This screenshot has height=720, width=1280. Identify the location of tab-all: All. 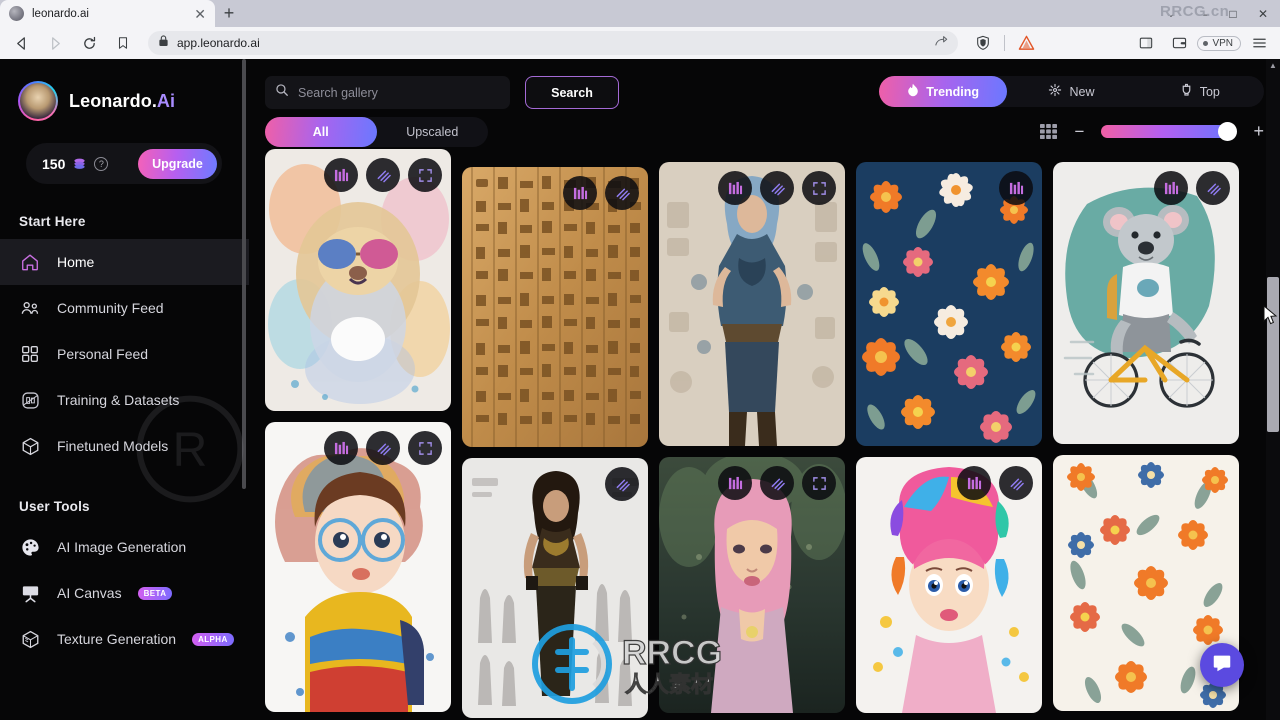
(321, 132).